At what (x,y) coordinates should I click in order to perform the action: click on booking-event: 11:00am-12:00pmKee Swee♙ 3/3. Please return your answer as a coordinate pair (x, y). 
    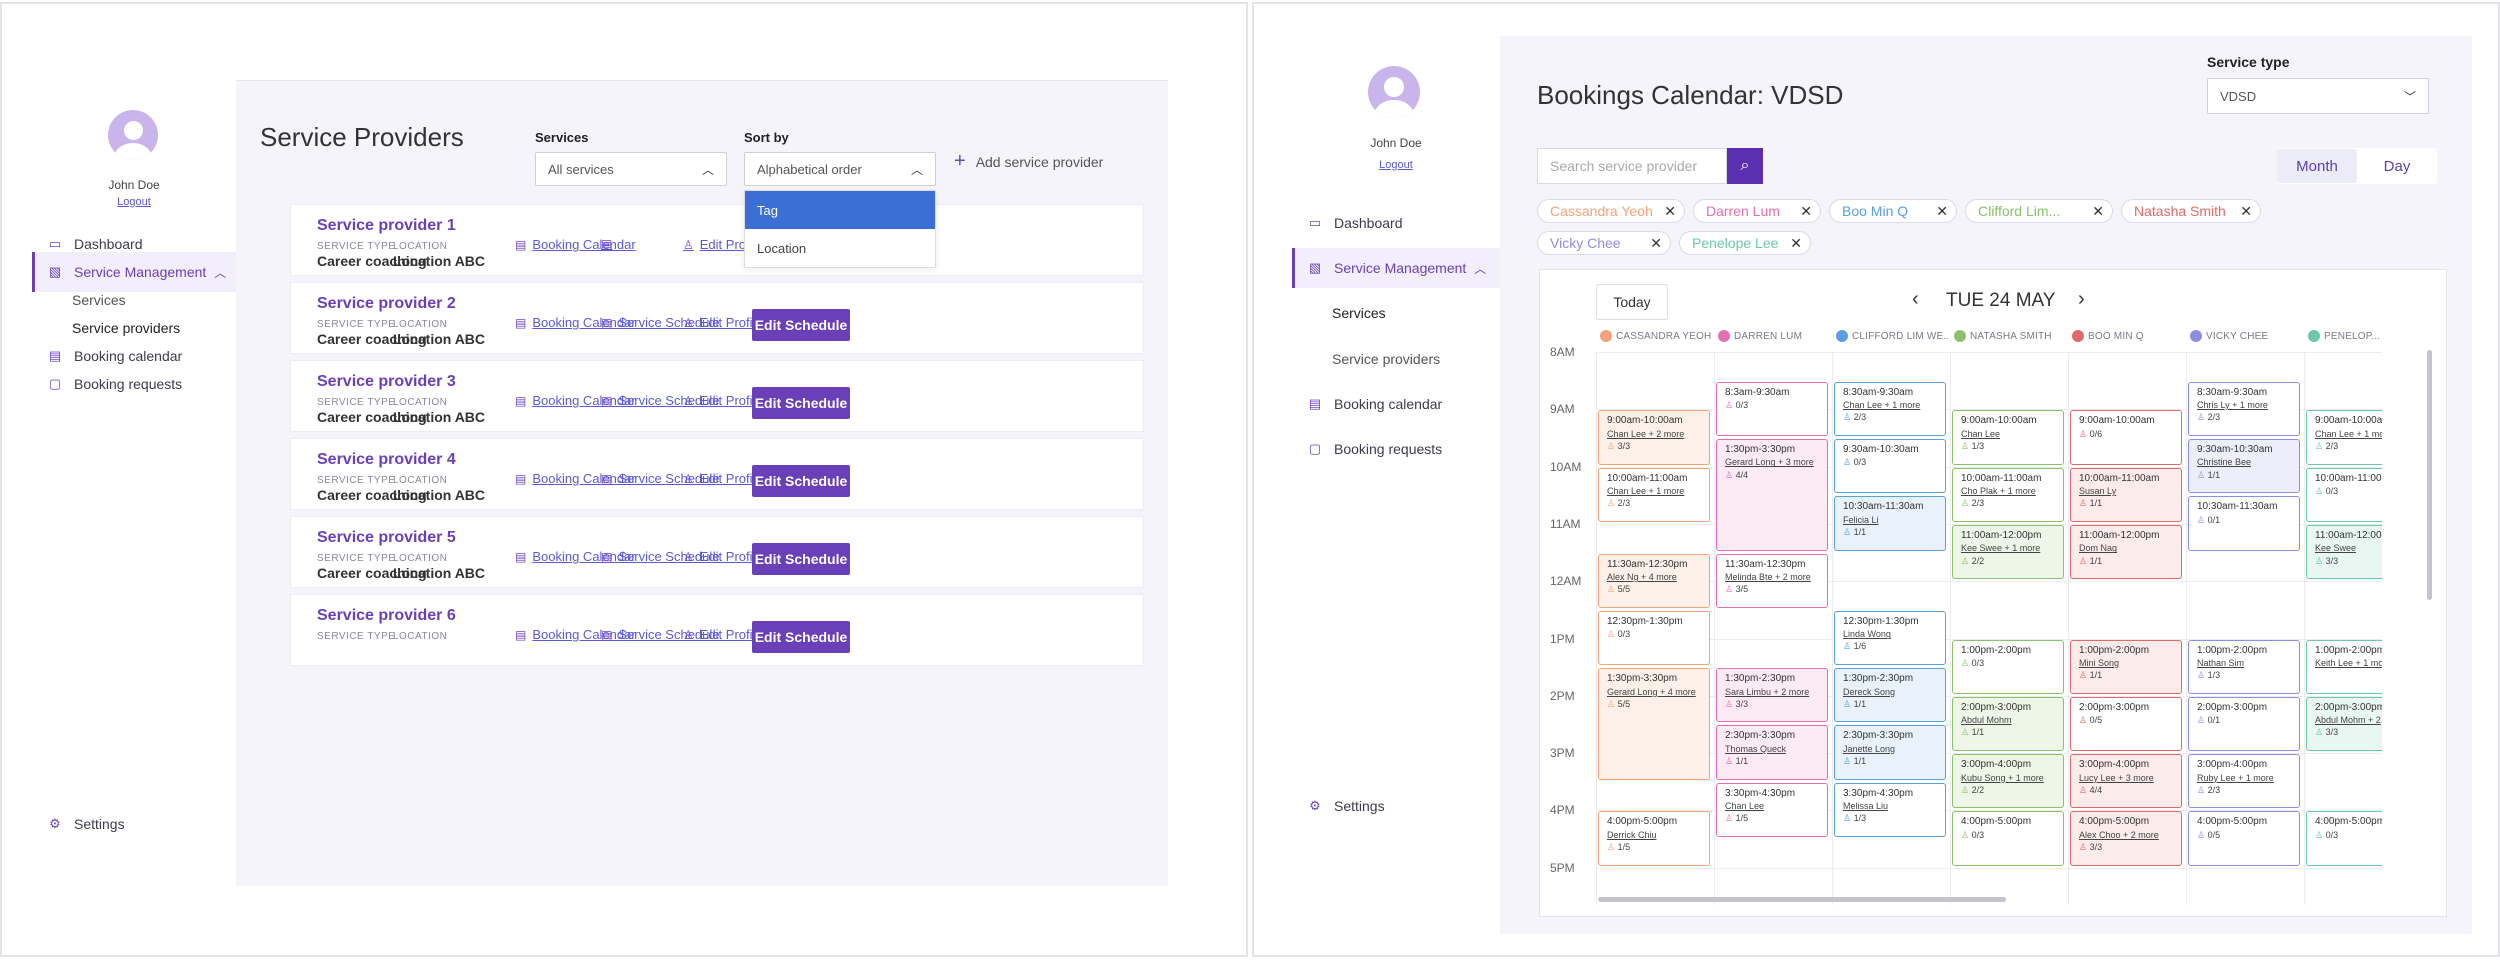
    Looking at the image, I should click on (2344, 552).